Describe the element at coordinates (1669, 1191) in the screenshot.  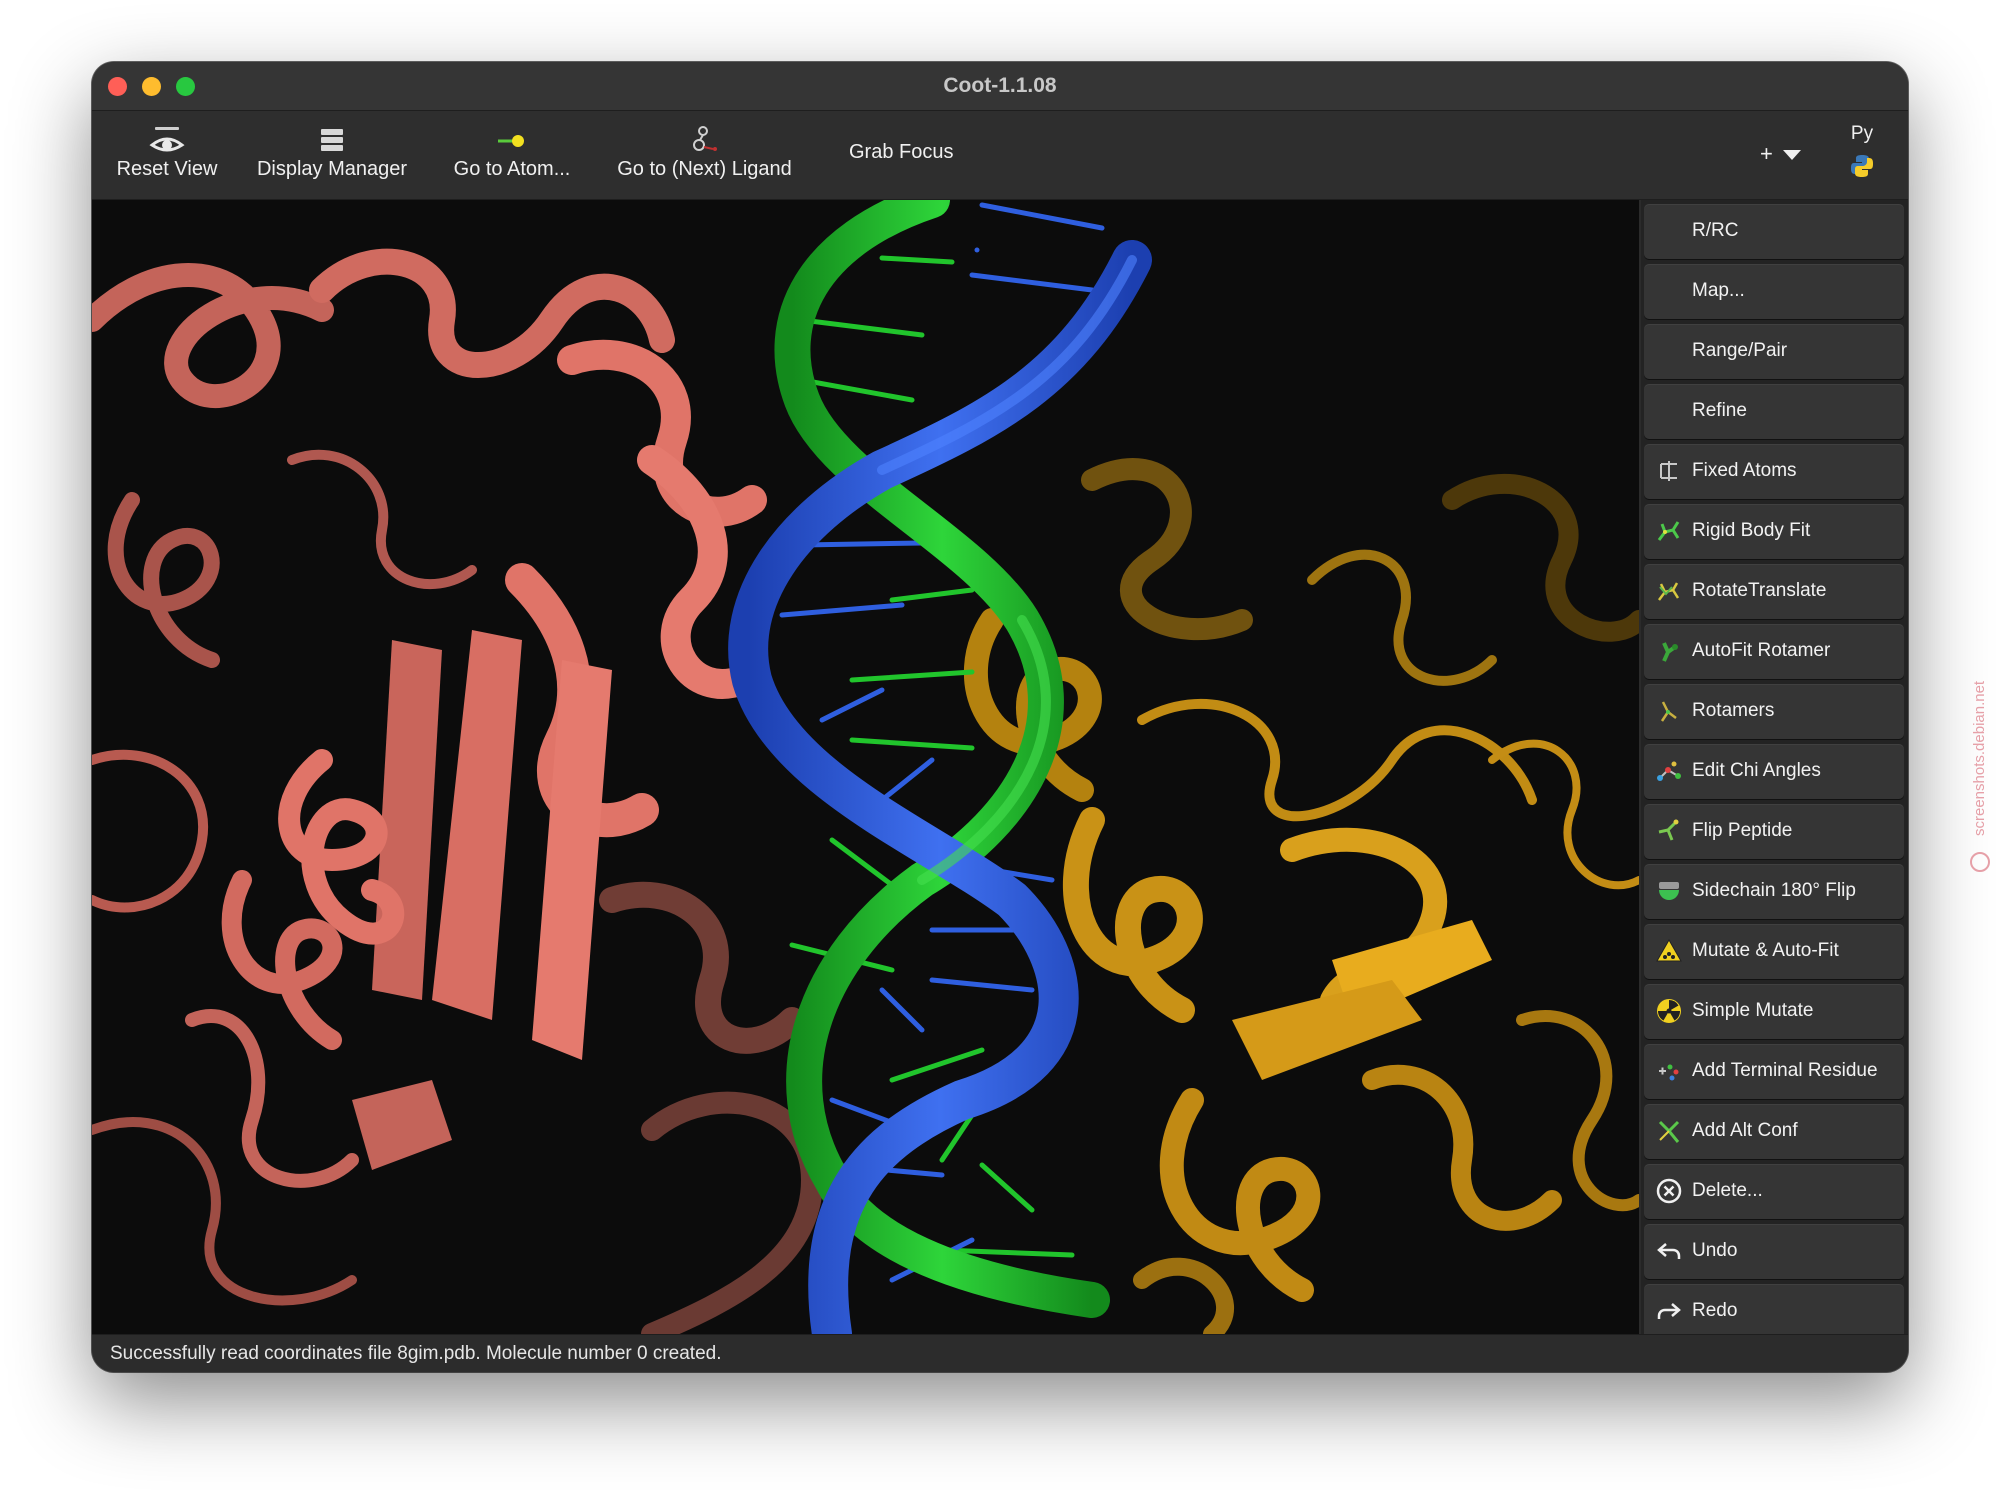
I see `delete-icon` at that location.